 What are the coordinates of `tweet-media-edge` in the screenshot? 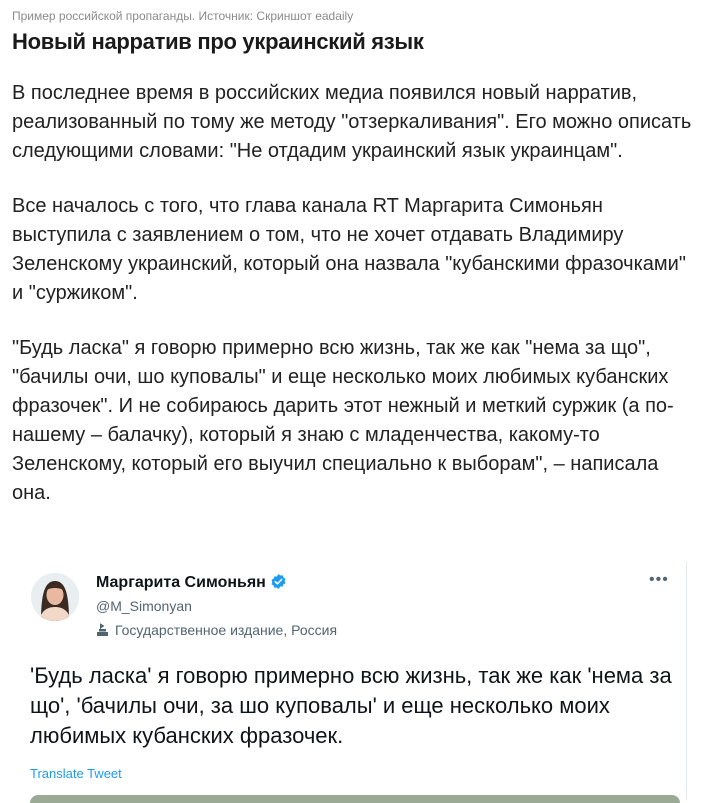 It's located at (355, 799).